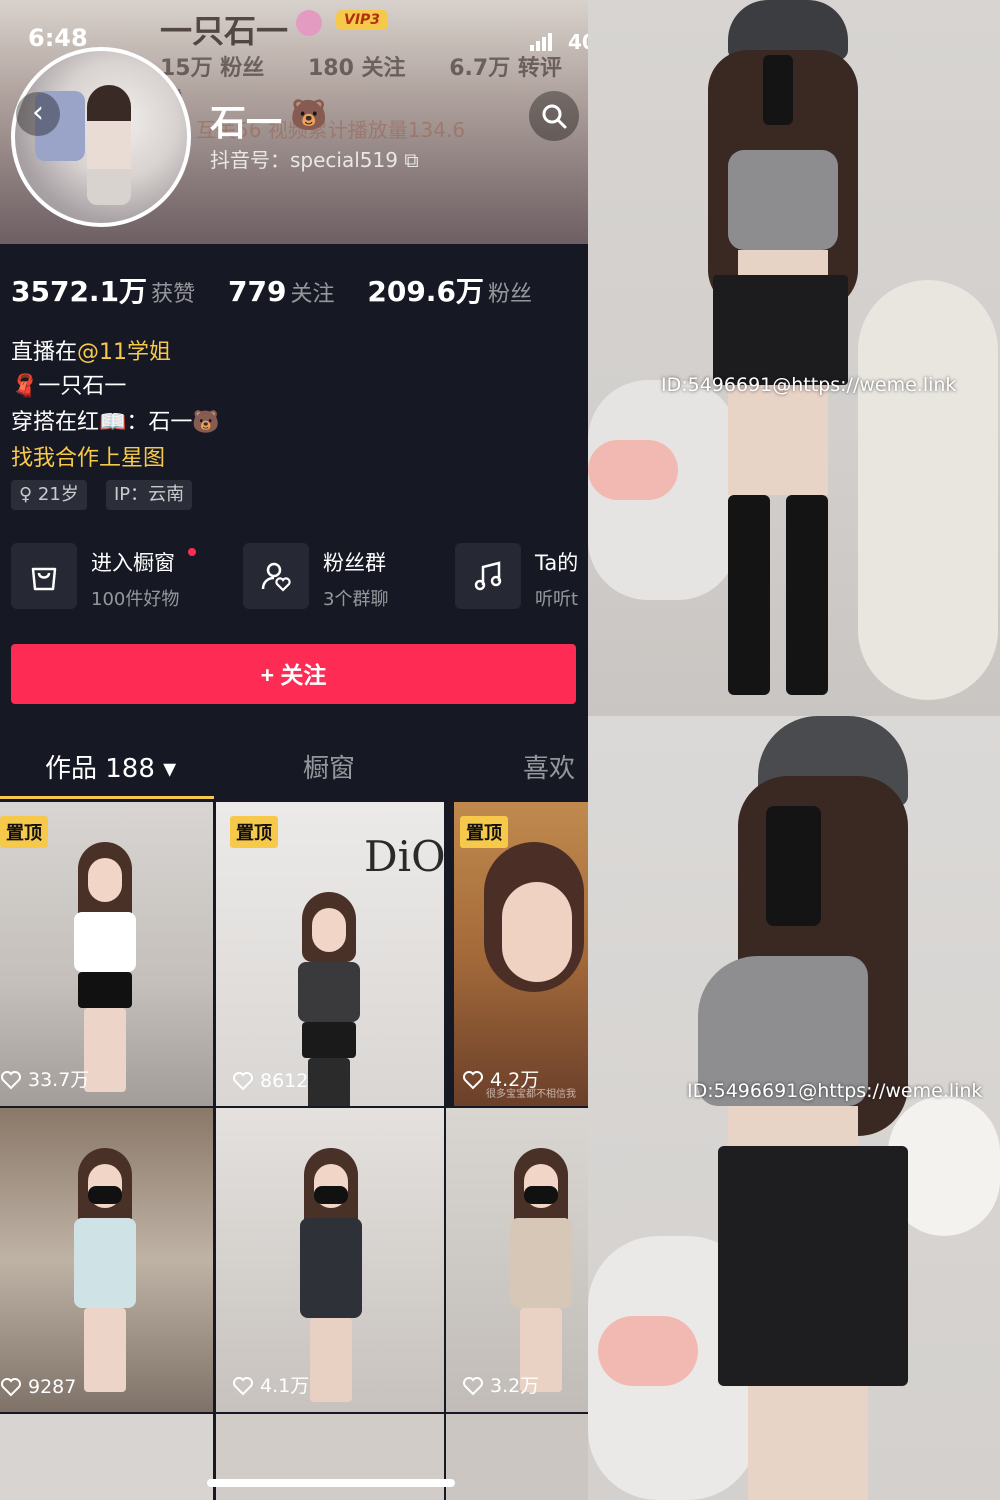  Describe the element at coordinates (312, 294) in the screenshot. I see `following-label: 关注` at that location.